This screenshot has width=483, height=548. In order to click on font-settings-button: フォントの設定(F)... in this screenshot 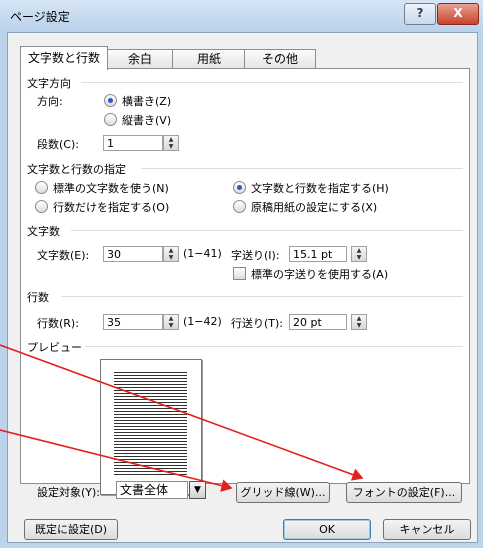, I will do `click(404, 492)`.